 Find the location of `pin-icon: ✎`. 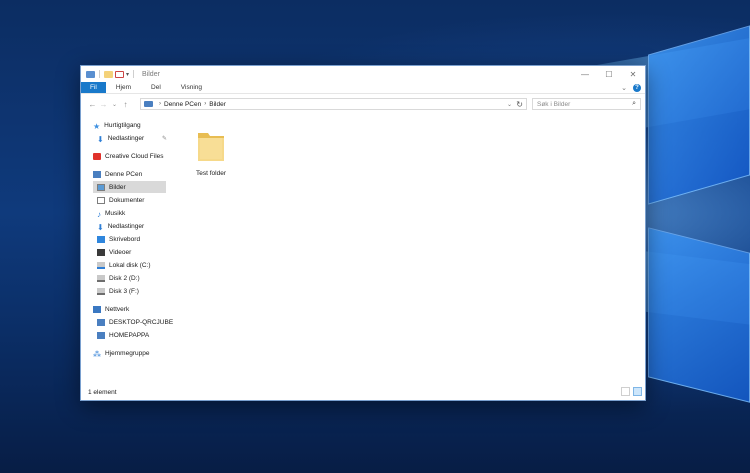

pin-icon: ✎ is located at coordinates (164, 138).